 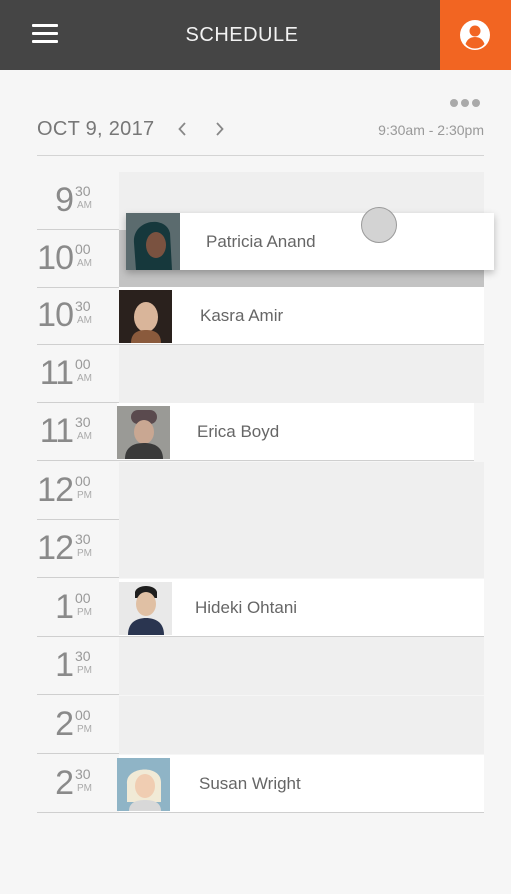 I want to click on user-profile-button, so click(x=475, y=35).